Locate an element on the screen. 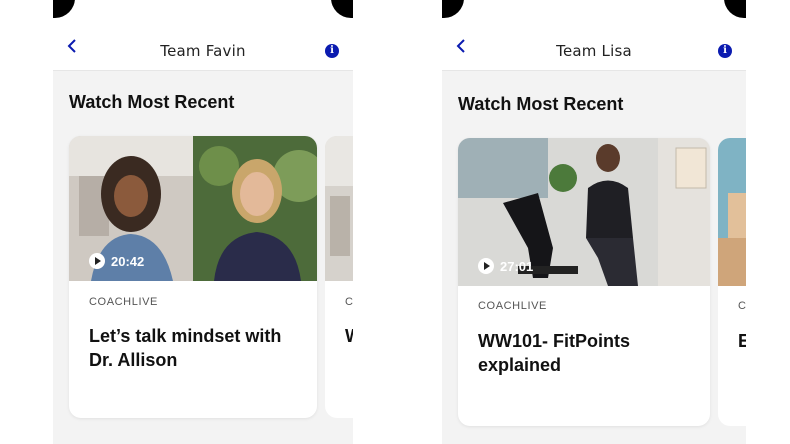 This screenshot has width=790, height=444. video-thumbnail: 27:01 is located at coordinates (584, 212).